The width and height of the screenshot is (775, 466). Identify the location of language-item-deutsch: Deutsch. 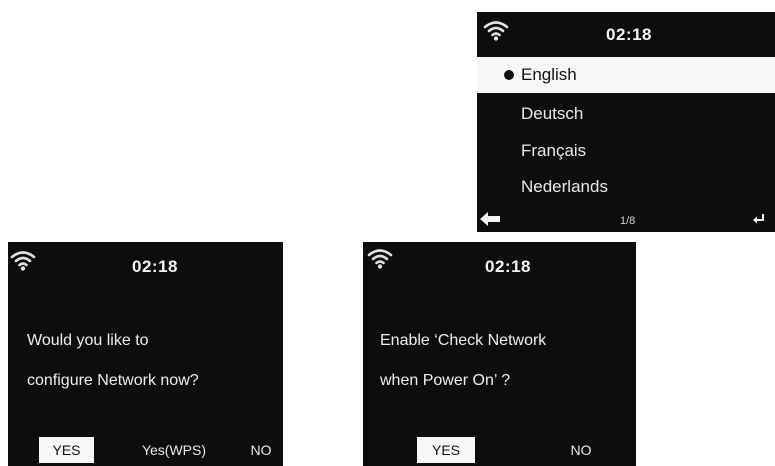
(626, 114).